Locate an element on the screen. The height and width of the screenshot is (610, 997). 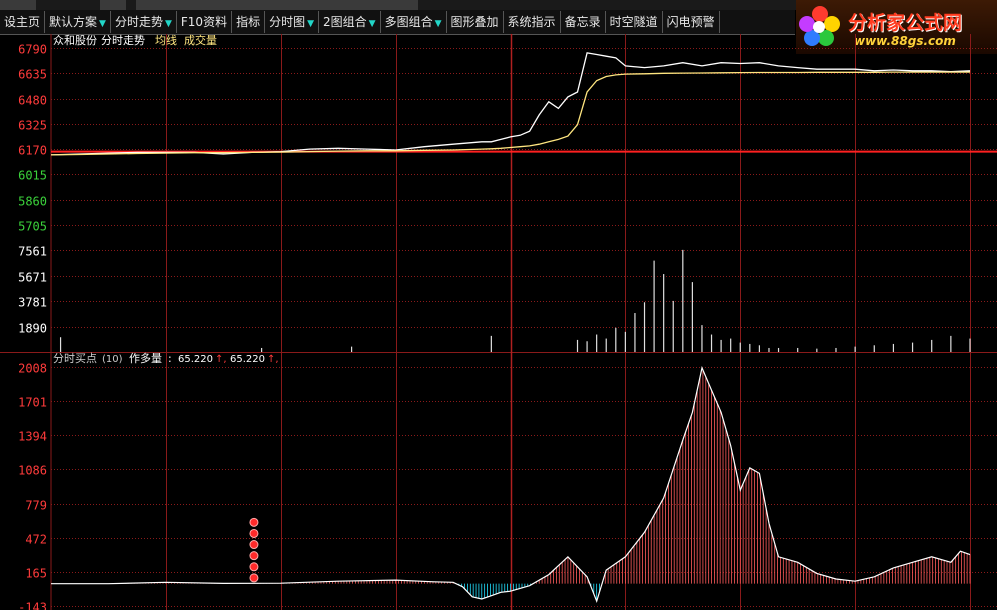
price-tick-label: 6325 is located at coordinates (32, 126).